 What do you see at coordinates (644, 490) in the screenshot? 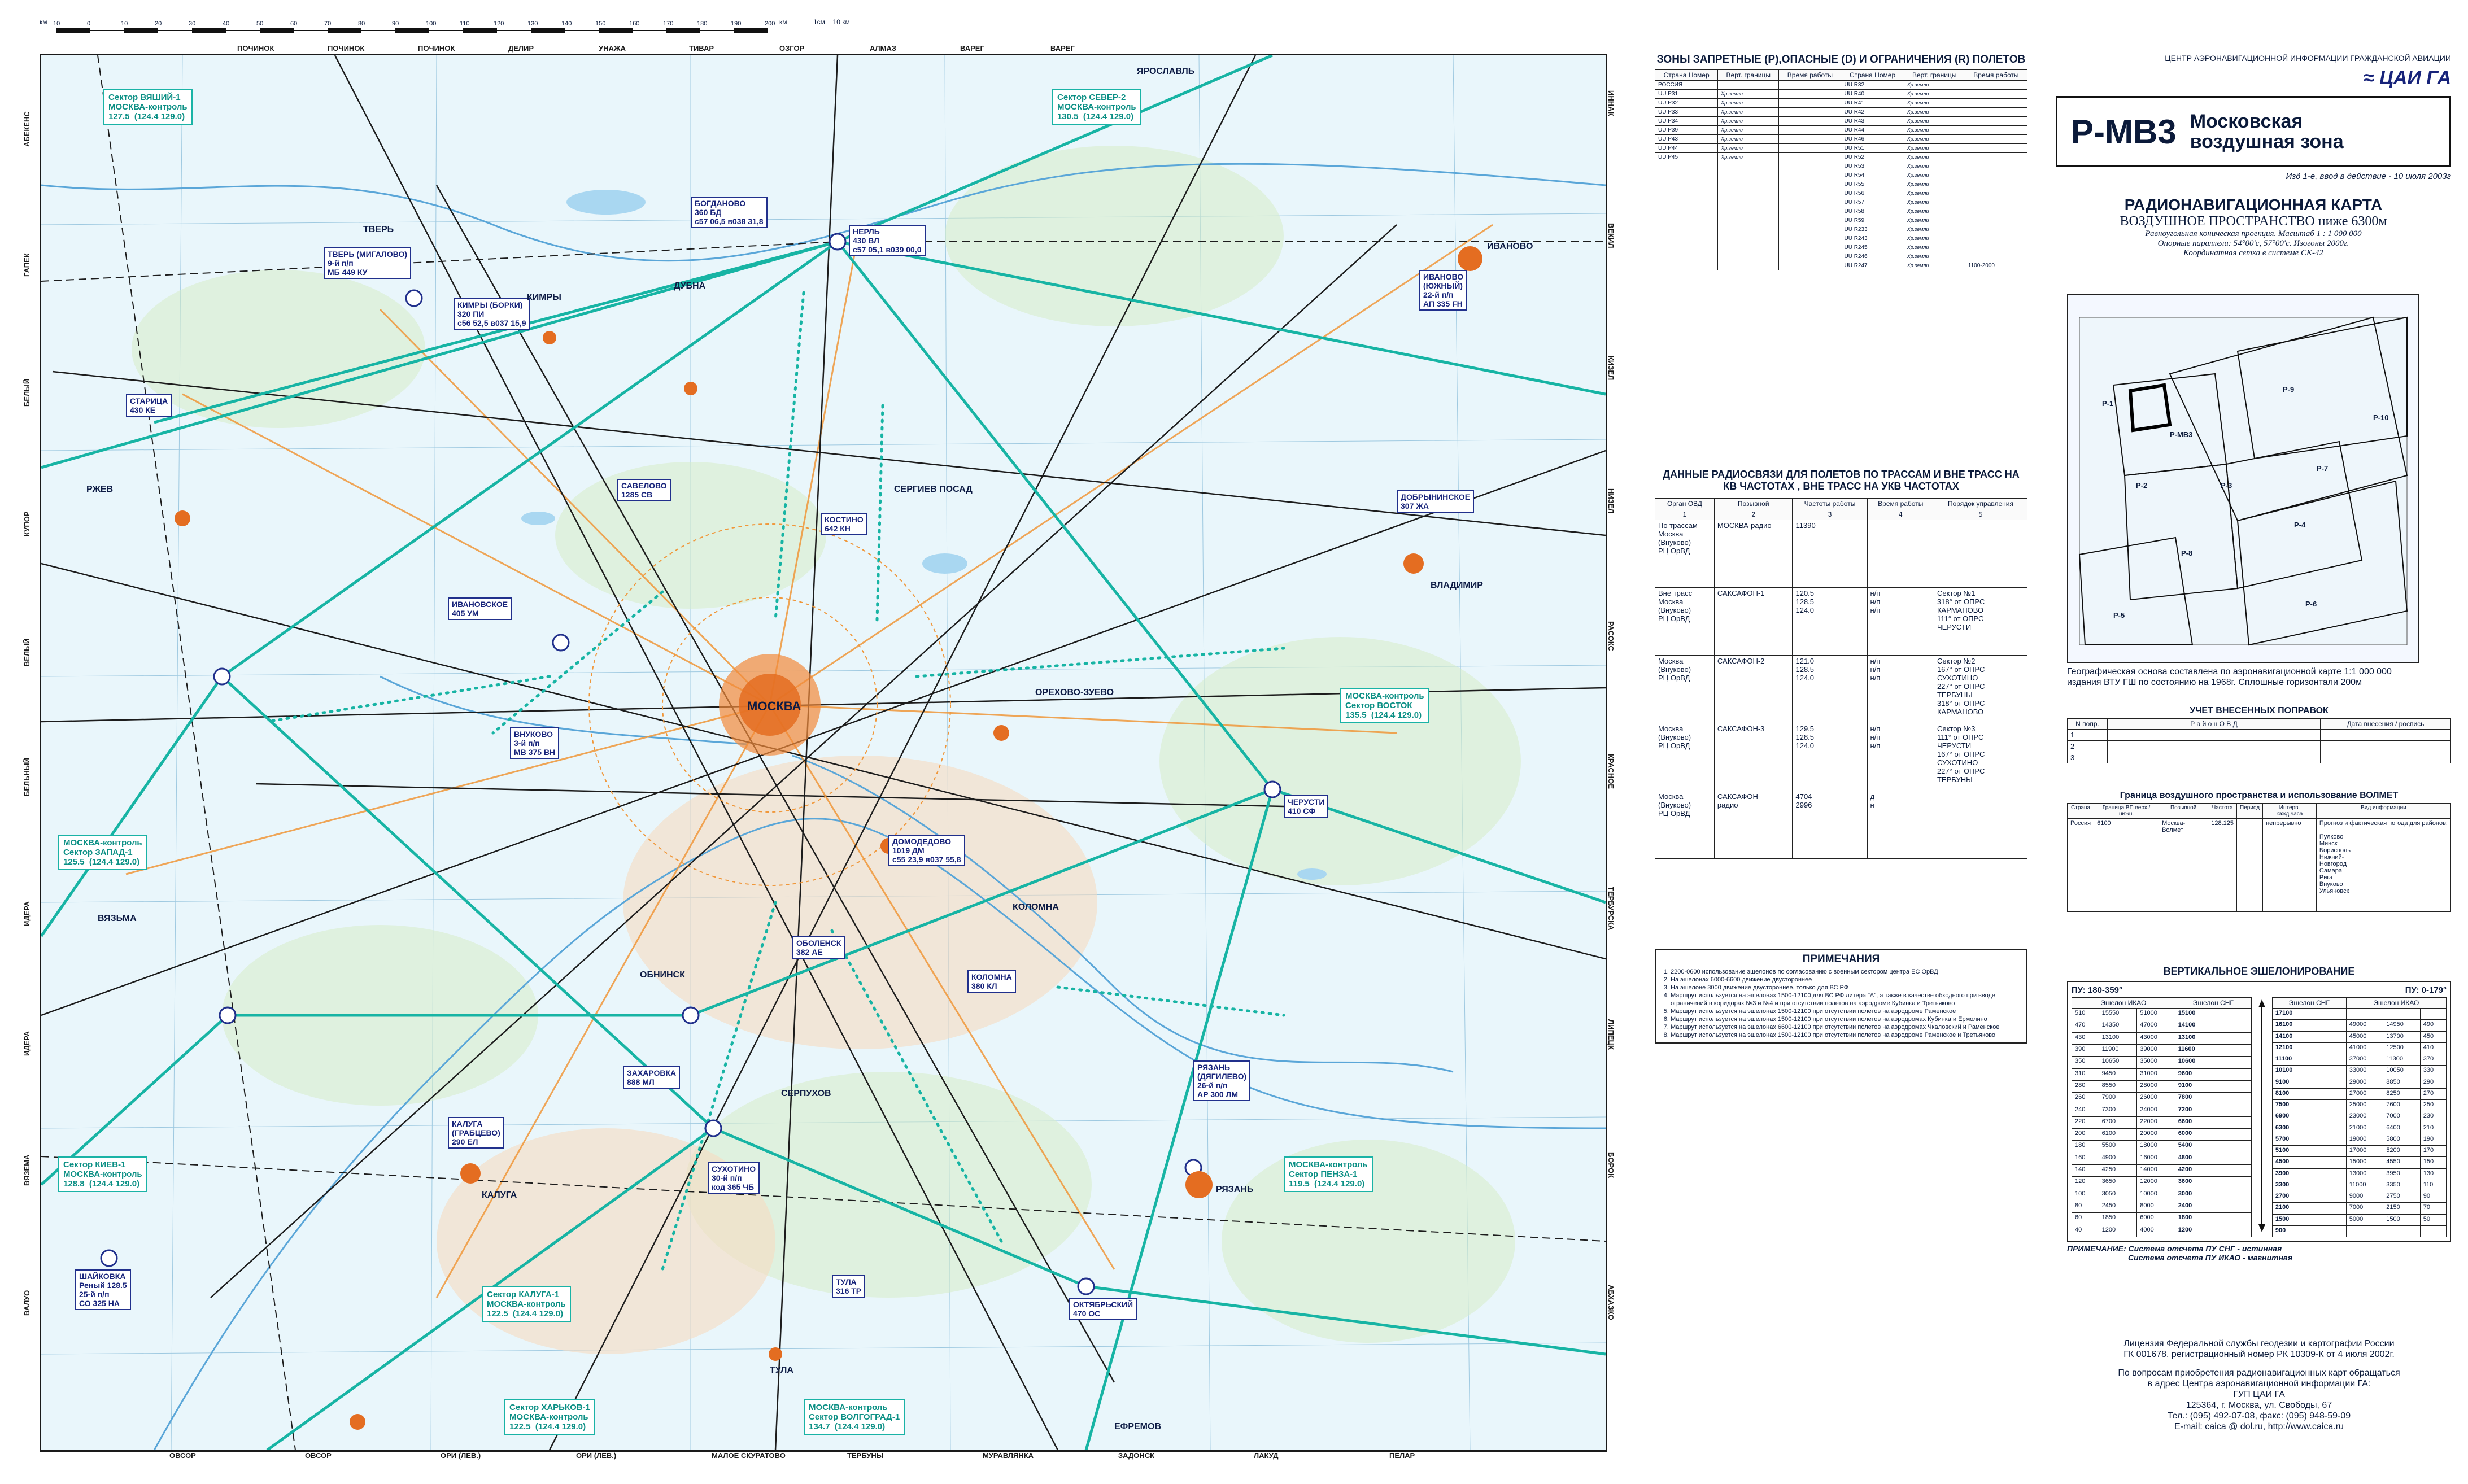
I see `navaid-label-savelovo: САВЕЛОВО 1285 СВ` at bounding box center [644, 490].